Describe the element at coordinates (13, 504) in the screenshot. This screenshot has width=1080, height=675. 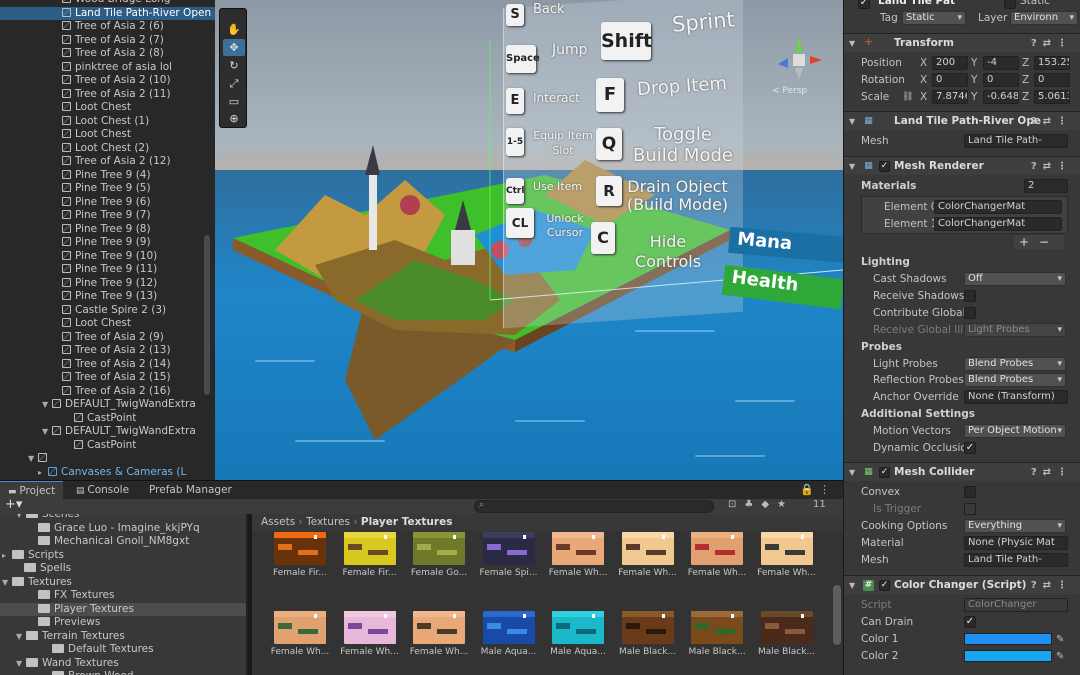
I see `create-plus-icon: +▾` at that location.